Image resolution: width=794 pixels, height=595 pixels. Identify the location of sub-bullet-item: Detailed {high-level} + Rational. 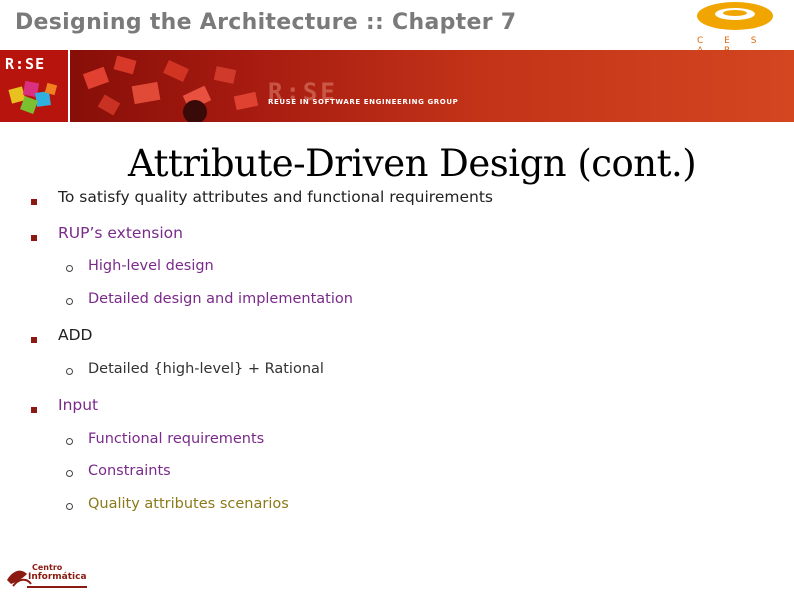
(206, 369).